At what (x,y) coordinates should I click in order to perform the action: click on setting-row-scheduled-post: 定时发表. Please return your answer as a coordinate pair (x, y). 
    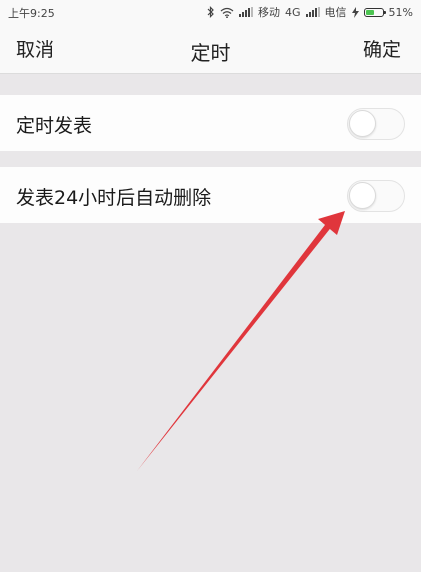
    Looking at the image, I should click on (210, 123).